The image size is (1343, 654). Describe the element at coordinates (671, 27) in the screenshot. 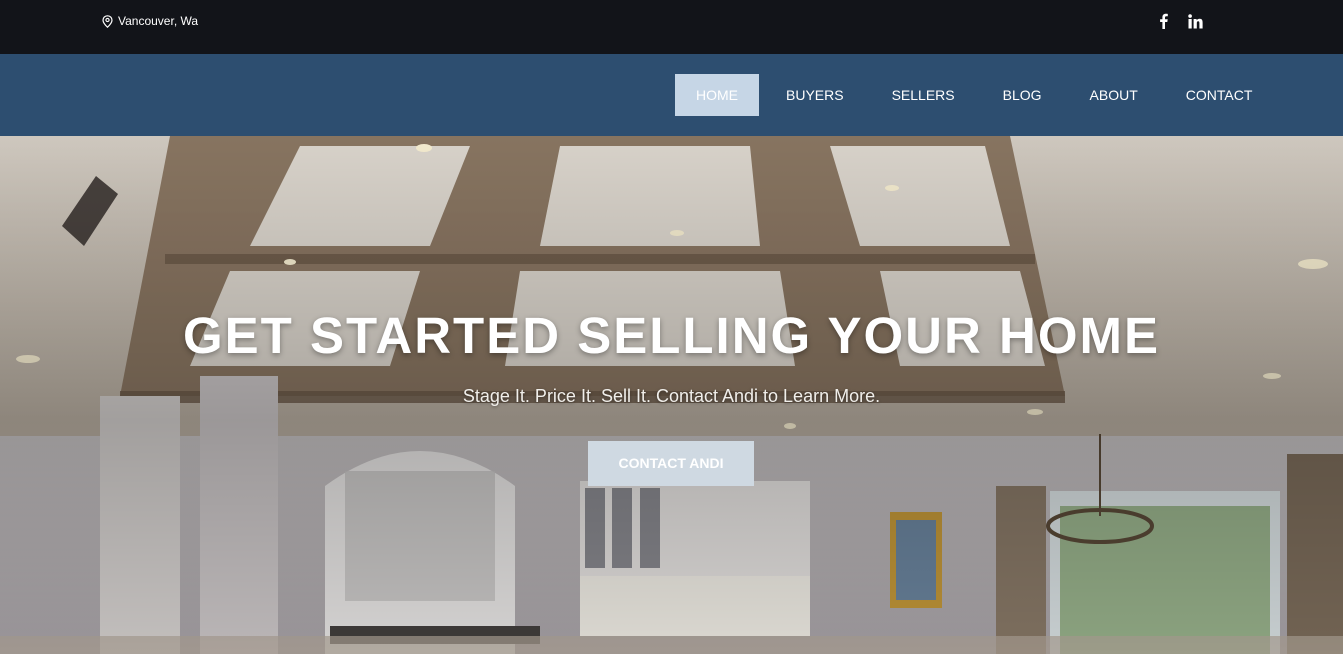

I see `top-bar: Vancouver, Wa` at that location.